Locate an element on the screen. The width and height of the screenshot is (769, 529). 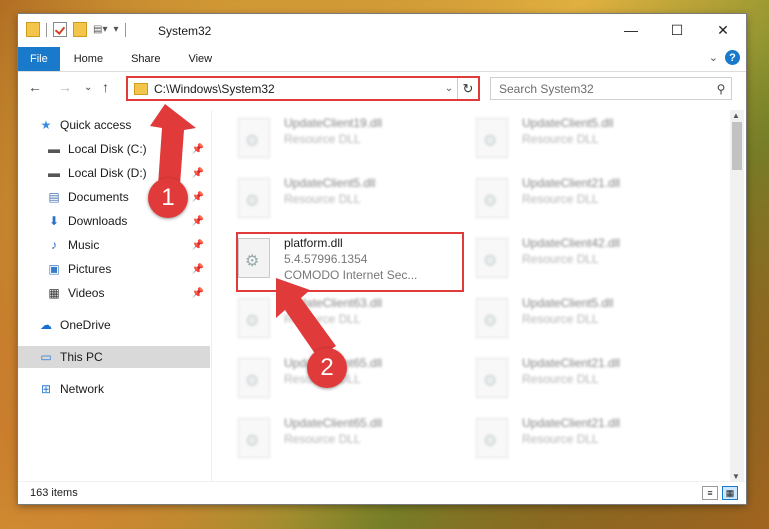
recent-locations-icon: ⌄ is located at coordinates (88, 87).